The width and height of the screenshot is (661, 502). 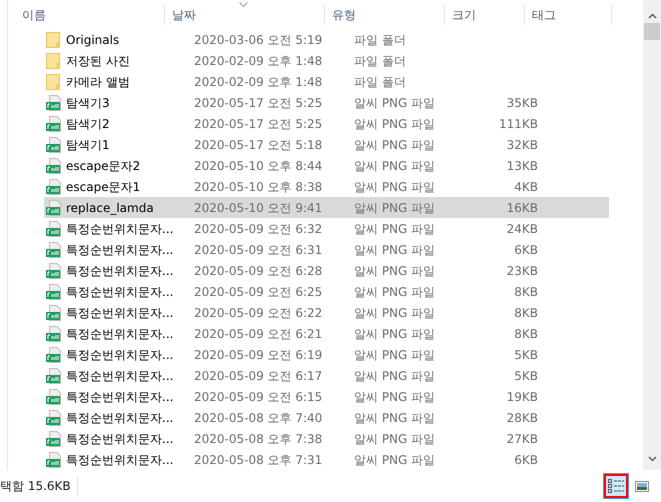 I want to click on date-cell-text: 2020-05-09 오전 6:22, so click(x=259, y=313).